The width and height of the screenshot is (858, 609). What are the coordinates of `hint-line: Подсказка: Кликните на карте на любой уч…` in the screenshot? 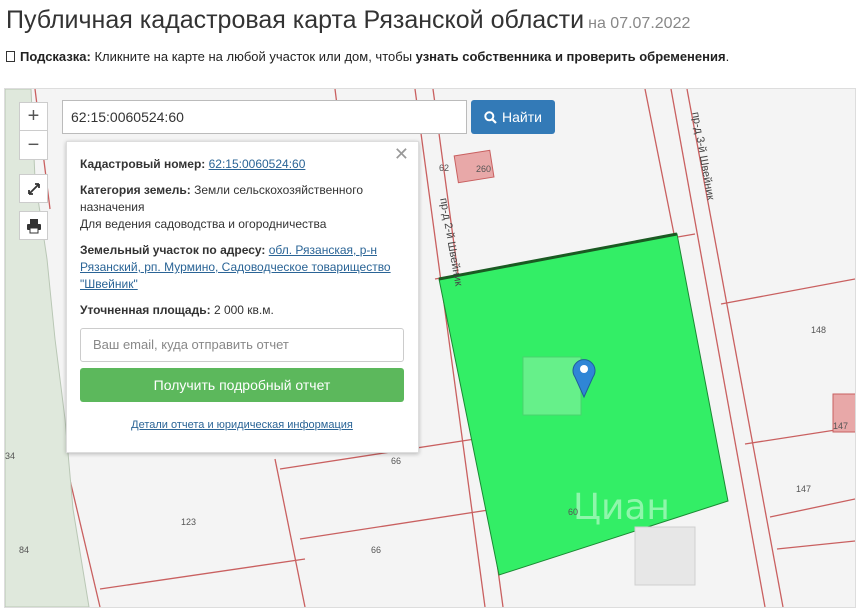 It's located at (367, 56).